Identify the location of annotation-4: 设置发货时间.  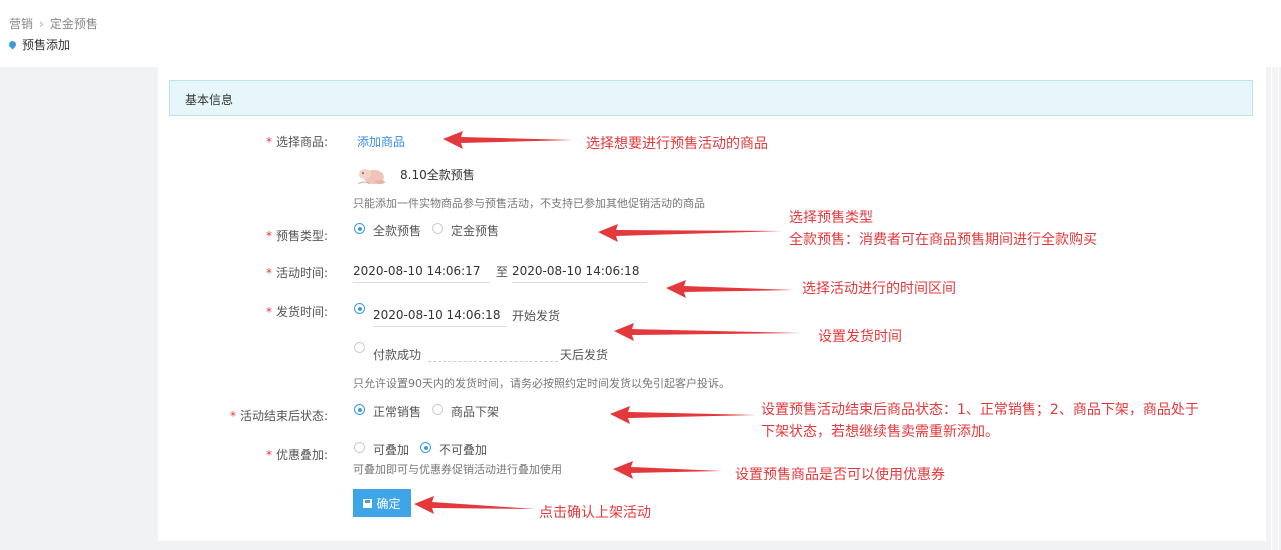
(860, 337).